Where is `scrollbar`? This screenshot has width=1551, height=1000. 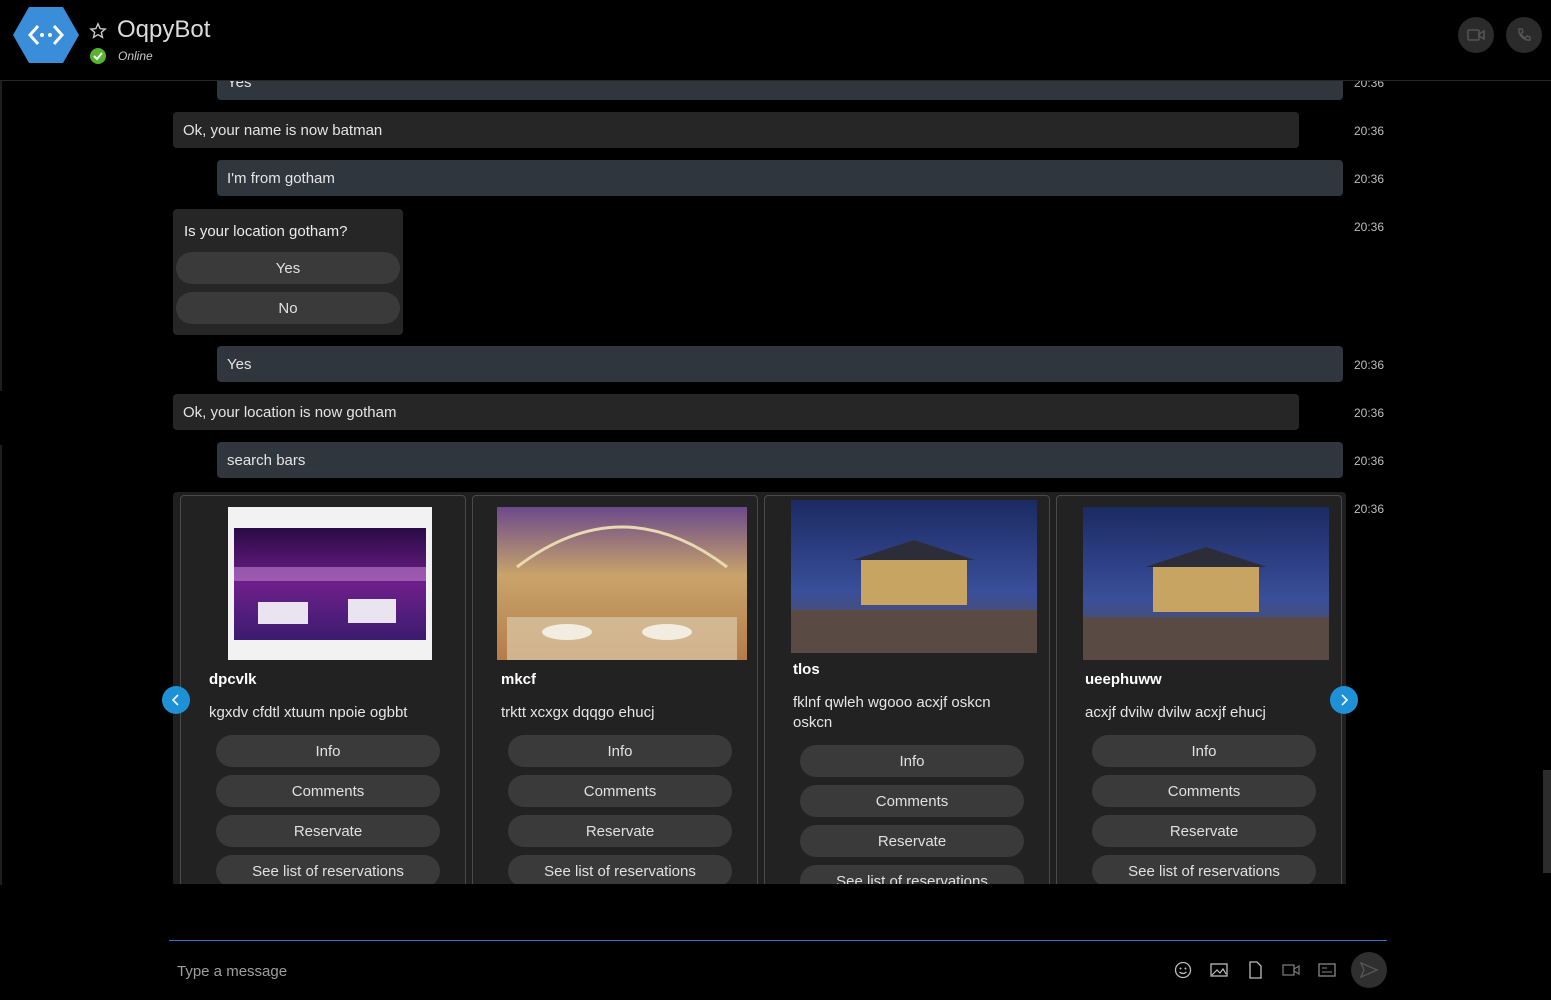
scrollbar is located at coordinates (1546, 484).